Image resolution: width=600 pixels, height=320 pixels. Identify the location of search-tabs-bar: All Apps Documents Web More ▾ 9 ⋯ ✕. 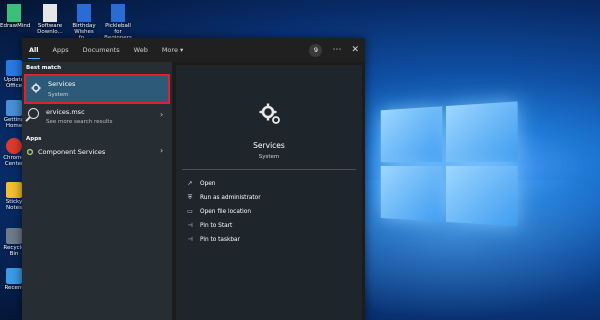
(193, 50).